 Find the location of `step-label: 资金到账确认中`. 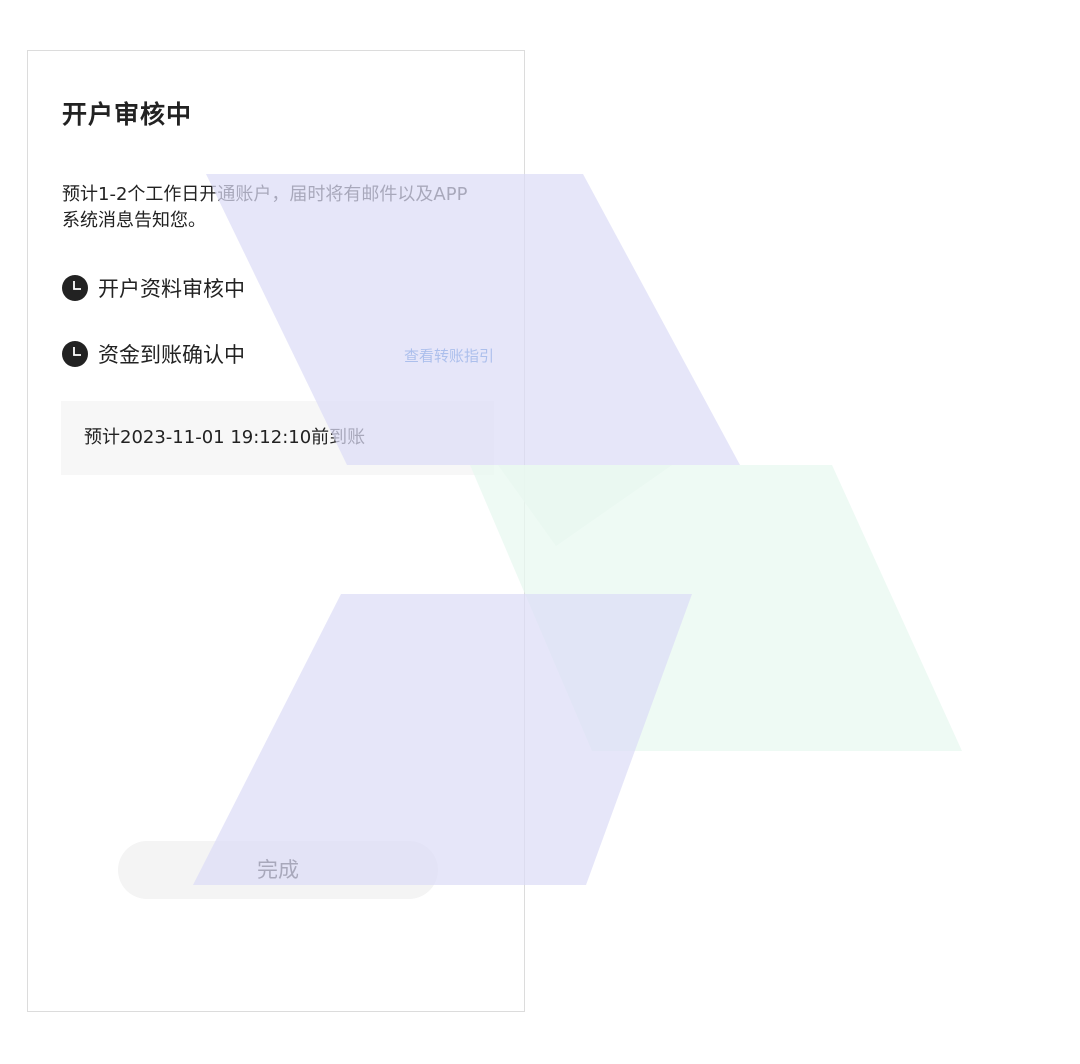

step-label: 资金到账确认中 is located at coordinates (171, 355).